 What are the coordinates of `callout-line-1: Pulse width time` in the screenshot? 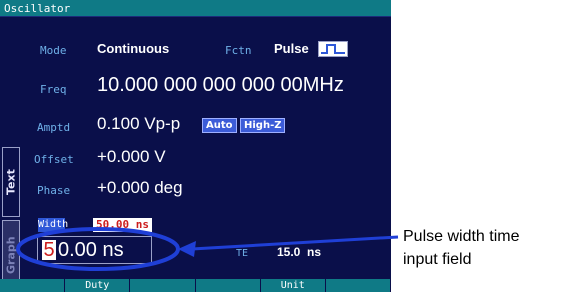 It's located at (461, 236).